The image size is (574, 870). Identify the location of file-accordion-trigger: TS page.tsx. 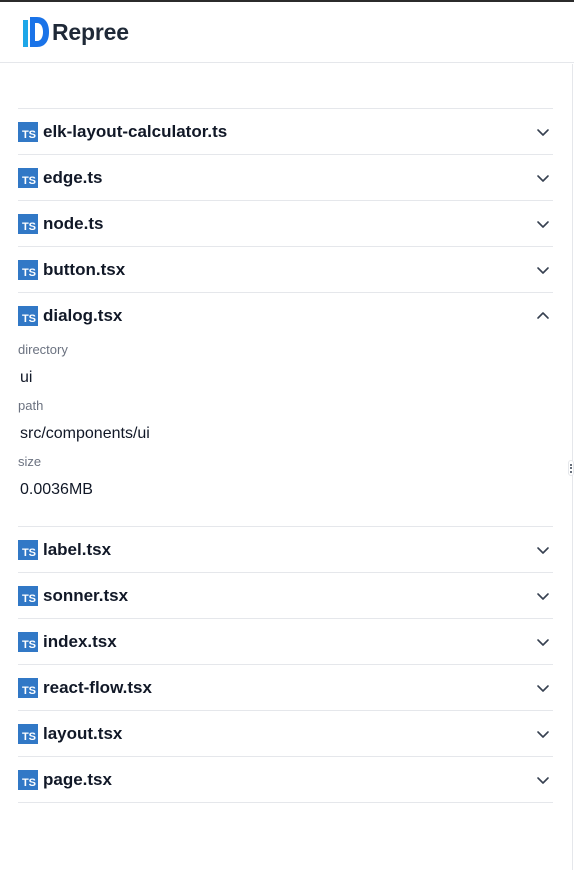
(285, 779).